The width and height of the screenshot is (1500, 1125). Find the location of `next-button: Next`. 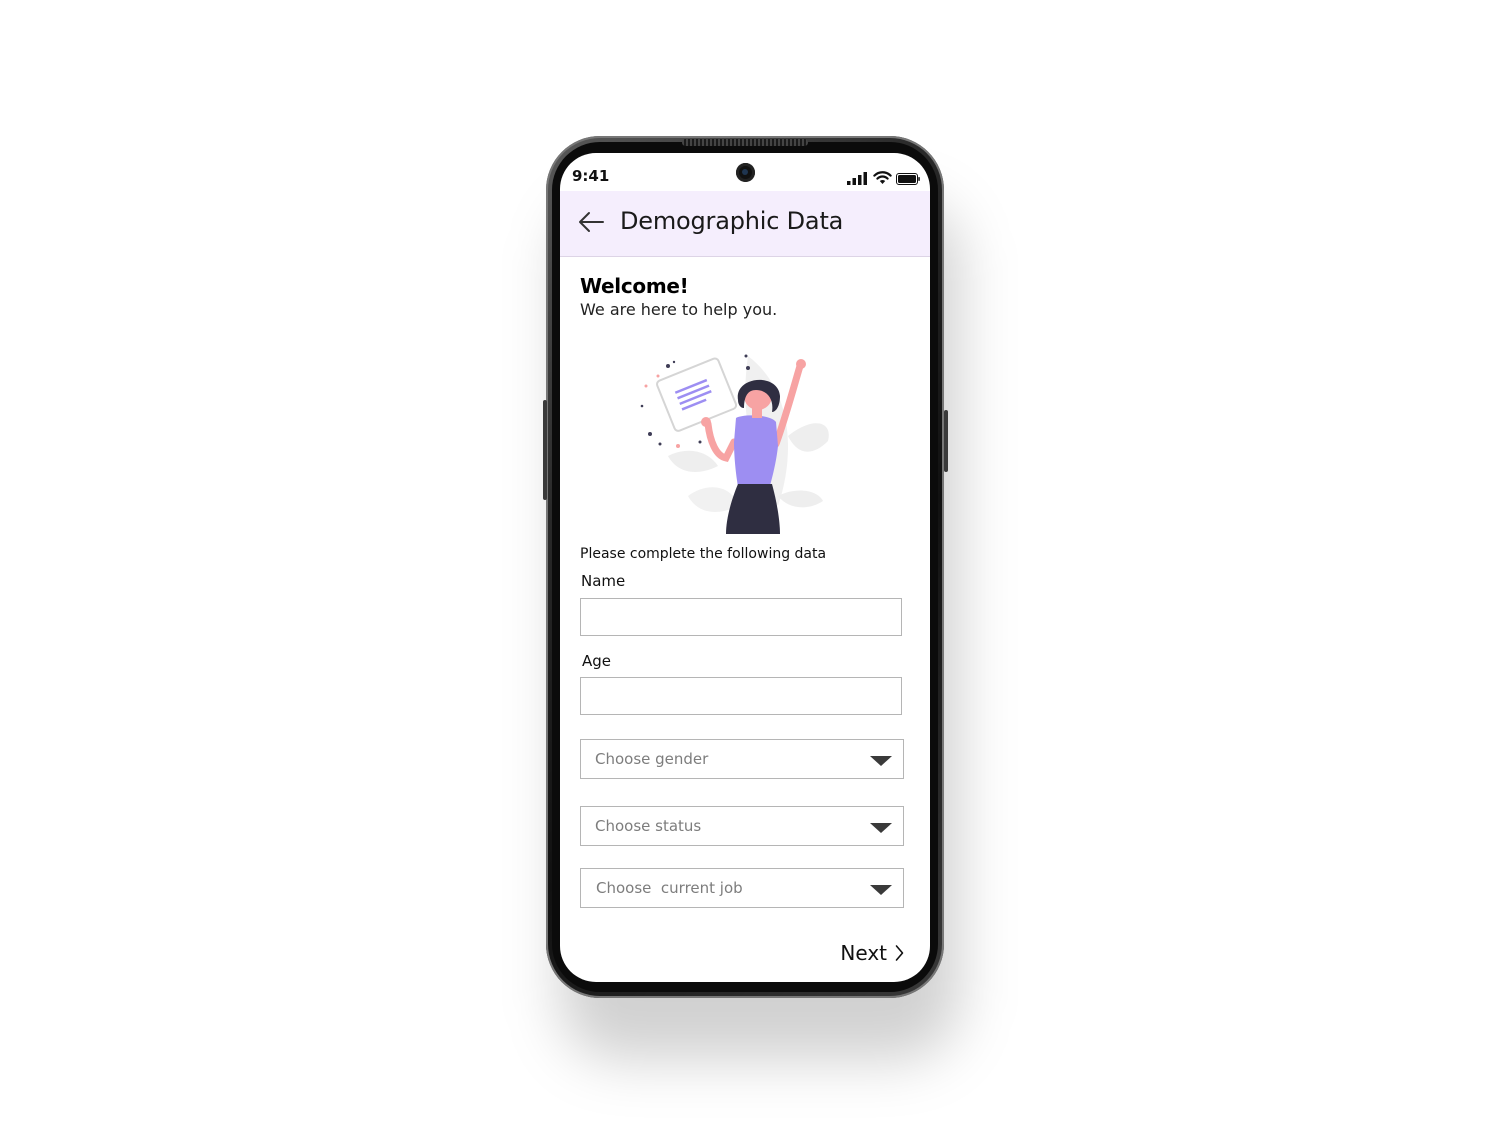

next-button: Next is located at coordinates (872, 953).